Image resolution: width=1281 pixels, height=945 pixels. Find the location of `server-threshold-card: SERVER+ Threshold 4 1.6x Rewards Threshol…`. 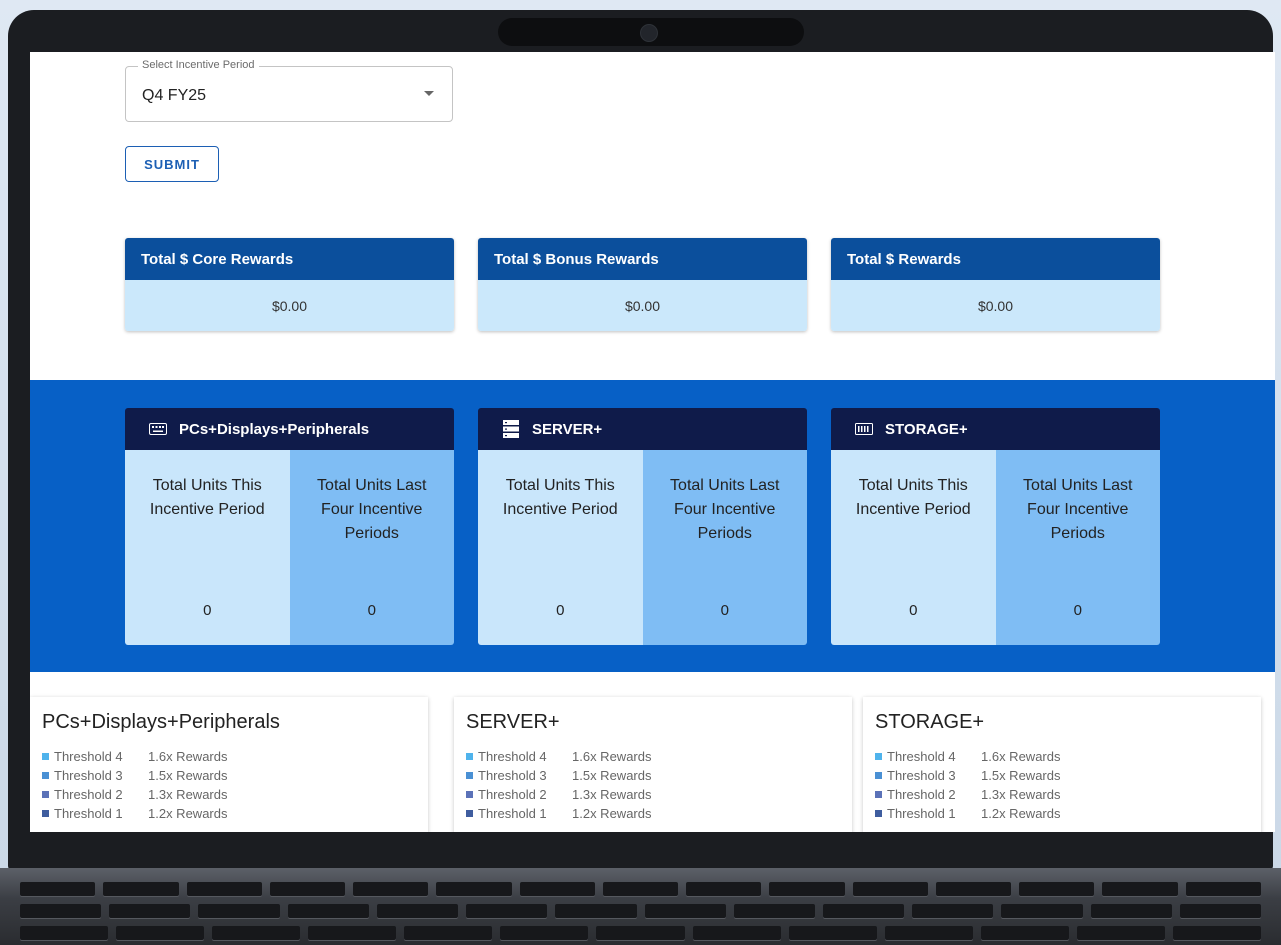

server-threshold-card: SERVER+ Threshold 4 1.6x Rewards Threshol… is located at coordinates (653, 764).